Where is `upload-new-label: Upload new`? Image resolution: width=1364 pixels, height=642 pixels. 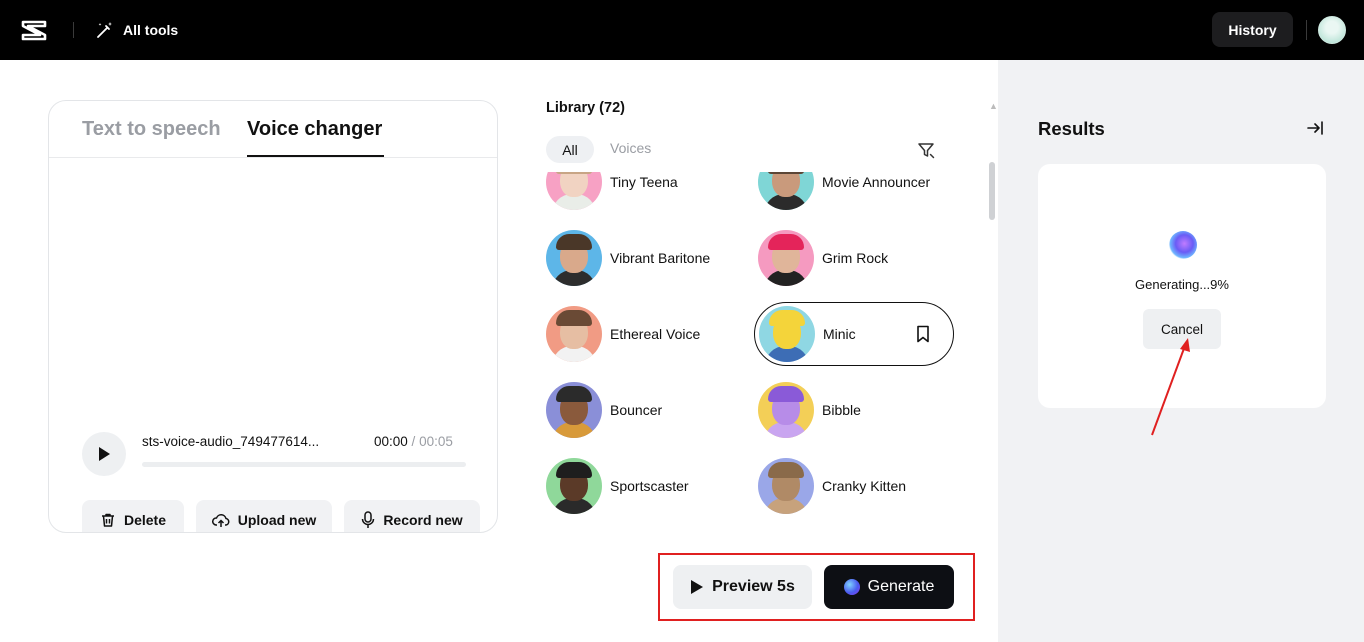
upload-new-label: Upload new is located at coordinates (277, 520).